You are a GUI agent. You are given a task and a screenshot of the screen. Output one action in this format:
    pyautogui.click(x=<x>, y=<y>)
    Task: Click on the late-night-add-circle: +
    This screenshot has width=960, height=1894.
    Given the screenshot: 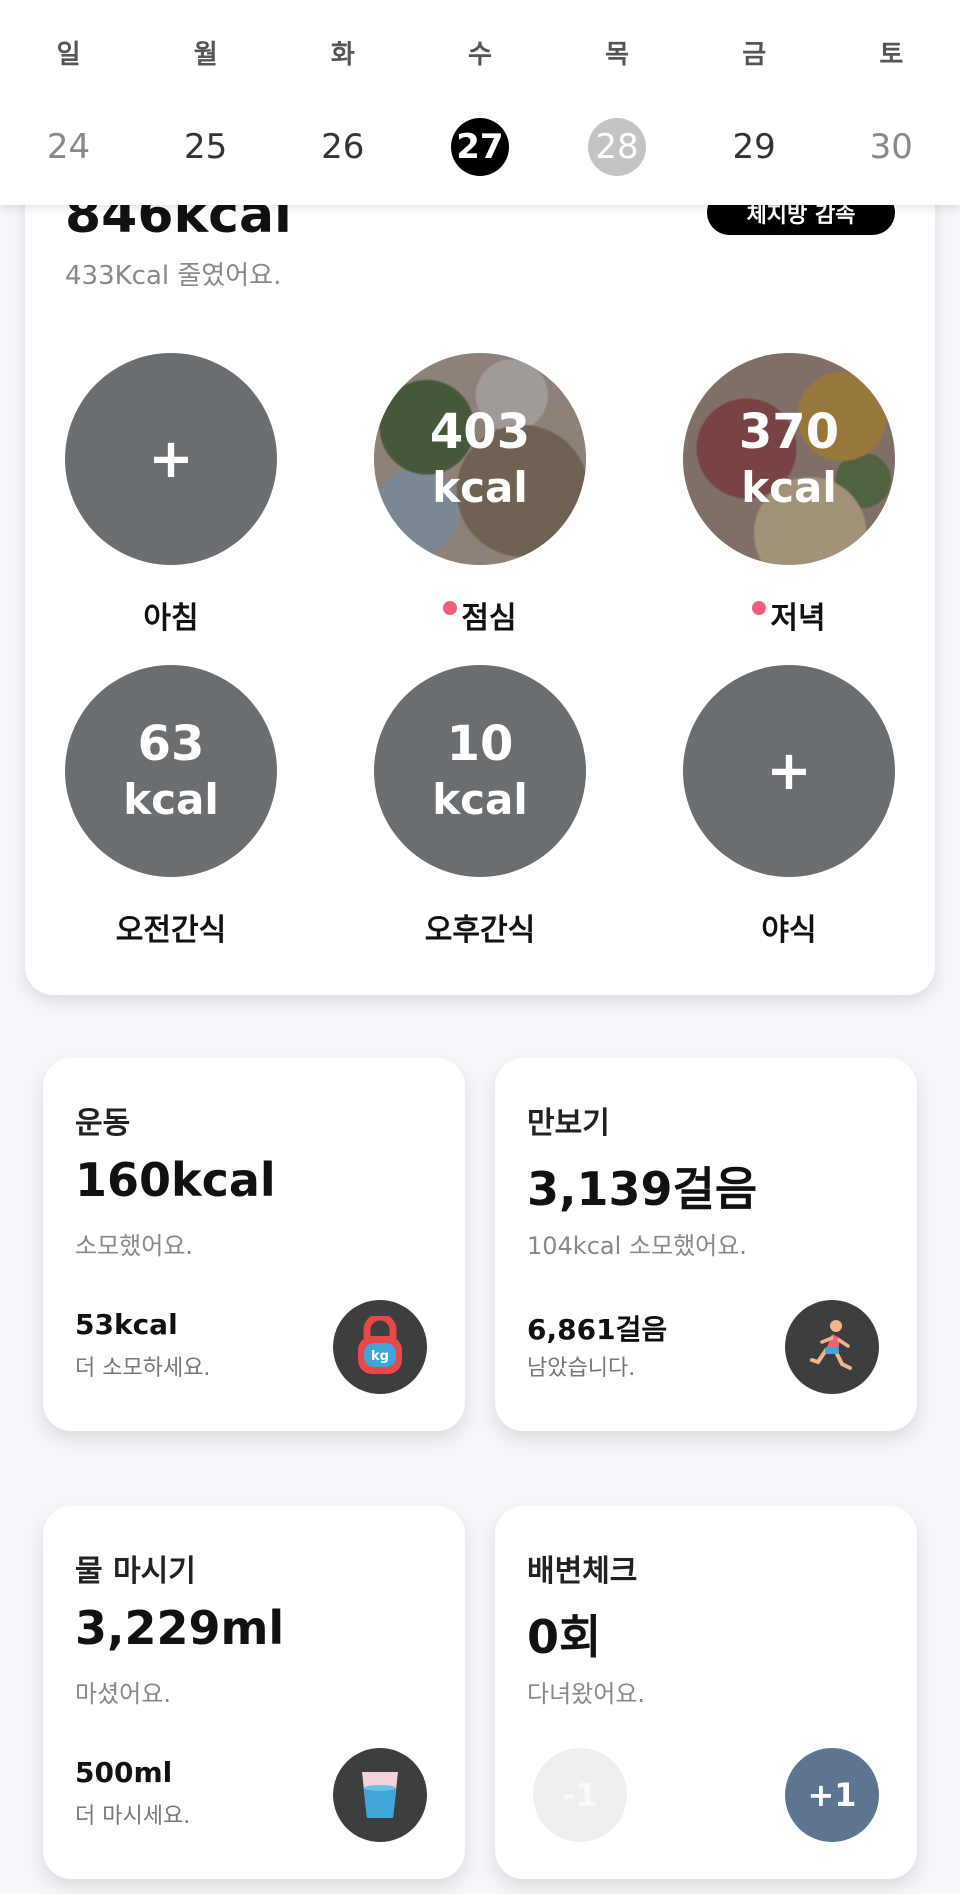 What is the action you would take?
    pyautogui.click(x=789, y=771)
    